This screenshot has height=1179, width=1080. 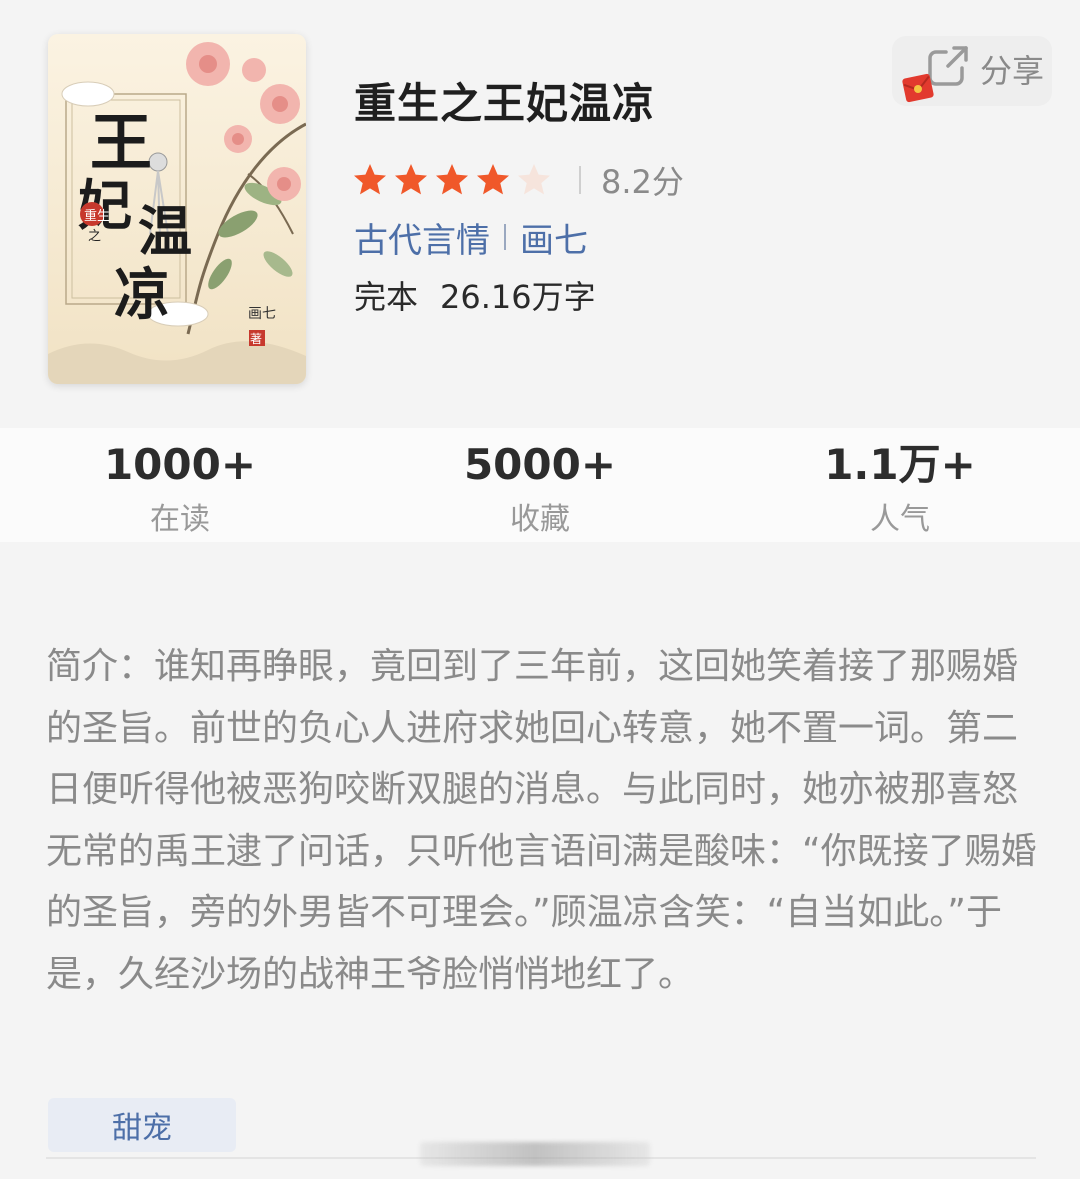 What do you see at coordinates (180, 464) in the screenshot?
I see `stat-value: 1000+` at bounding box center [180, 464].